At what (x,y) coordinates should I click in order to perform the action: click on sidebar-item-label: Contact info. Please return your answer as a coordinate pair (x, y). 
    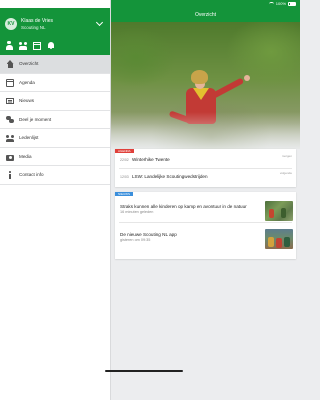
    Looking at the image, I should click on (31, 175).